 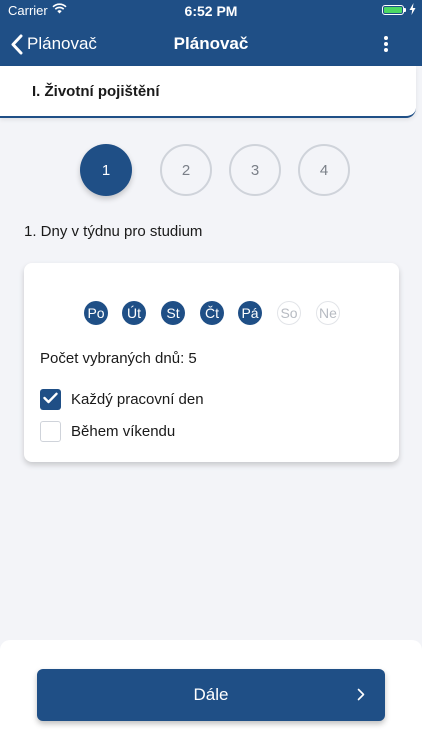 I want to click on every-workday-checkbox, so click(x=50, y=399).